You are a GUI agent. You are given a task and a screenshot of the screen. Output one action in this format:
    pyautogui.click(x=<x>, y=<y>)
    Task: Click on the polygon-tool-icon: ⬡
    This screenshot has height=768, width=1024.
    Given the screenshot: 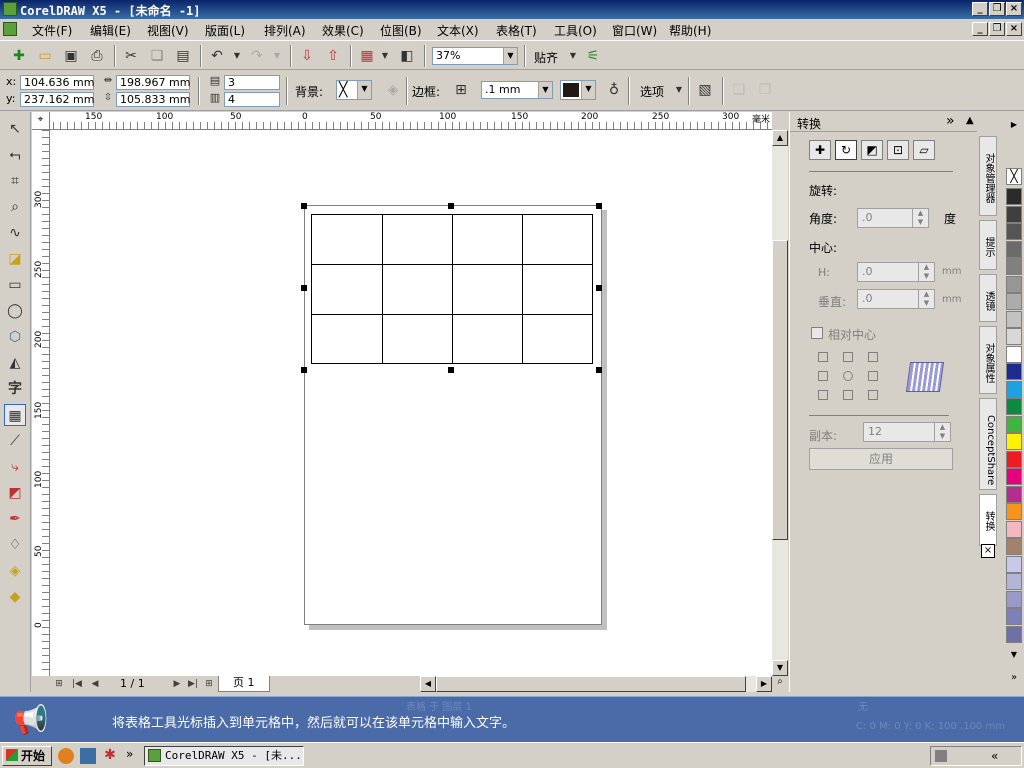 What is the action you would take?
    pyautogui.click(x=15, y=337)
    